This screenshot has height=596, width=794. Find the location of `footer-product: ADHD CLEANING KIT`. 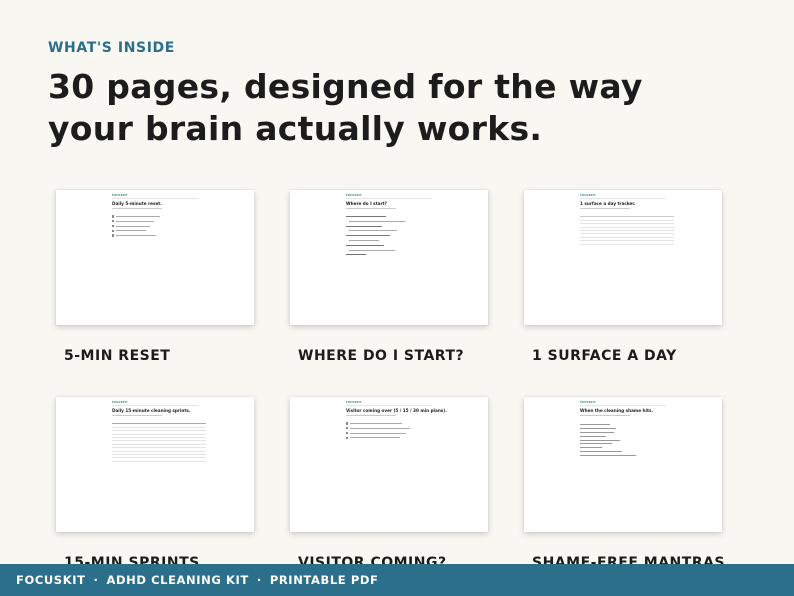

footer-product: ADHD CLEANING KIT is located at coordinates (177, 580).